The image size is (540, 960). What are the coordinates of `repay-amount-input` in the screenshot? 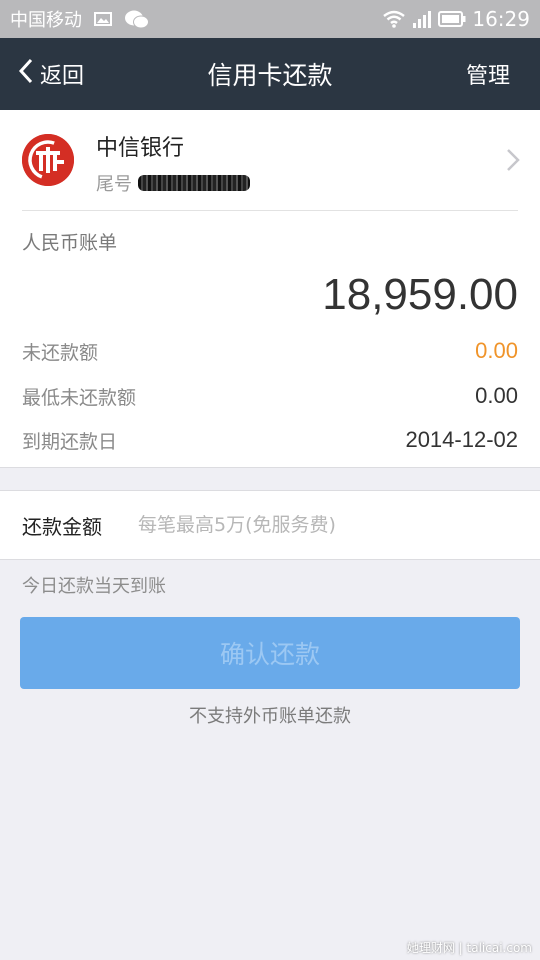 It's located at (328, 525).